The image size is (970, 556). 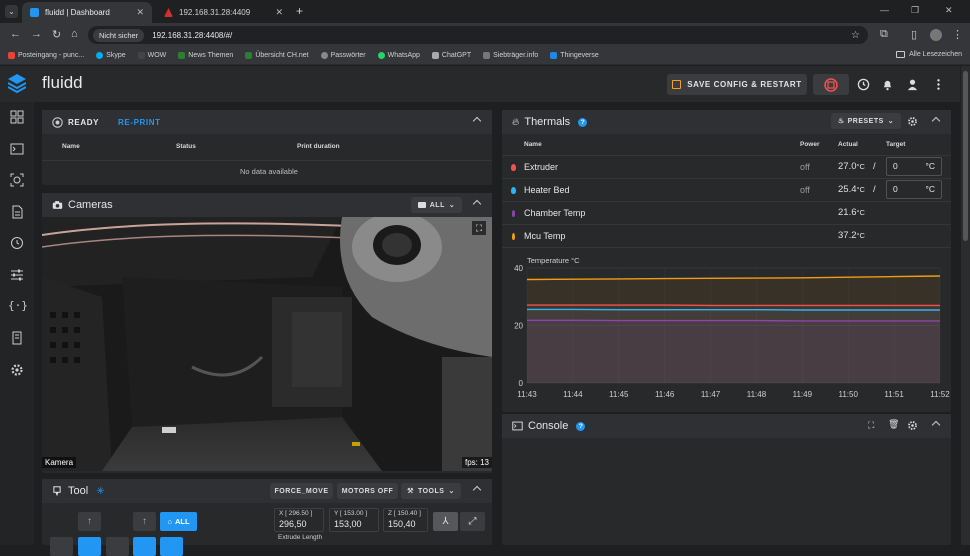 What do you see at coordinates (965, 156) in the screenshot?
I see `scrollbar-thumb` at bounding box center [965, 156].